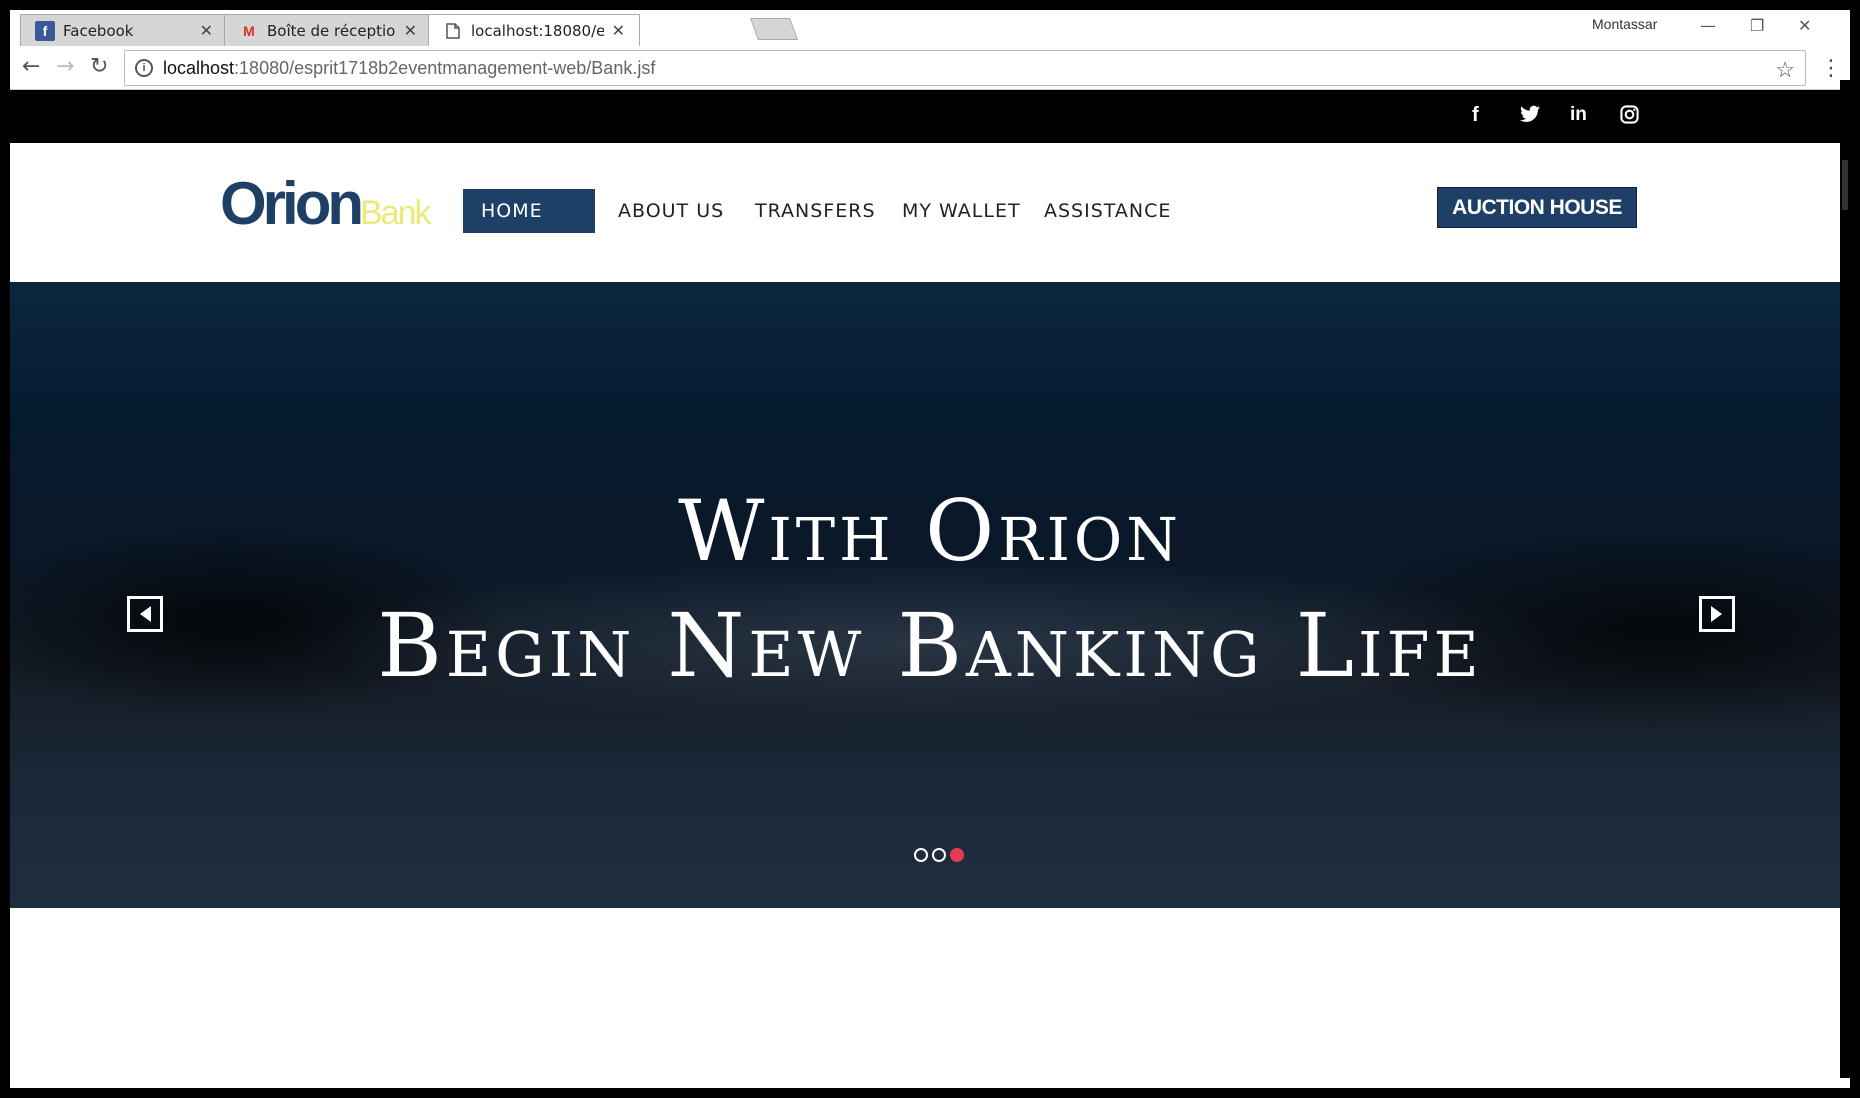 This screenshot has width=1860, height=1098. I want to click on reload-icon: ↻, so click(99, 67).